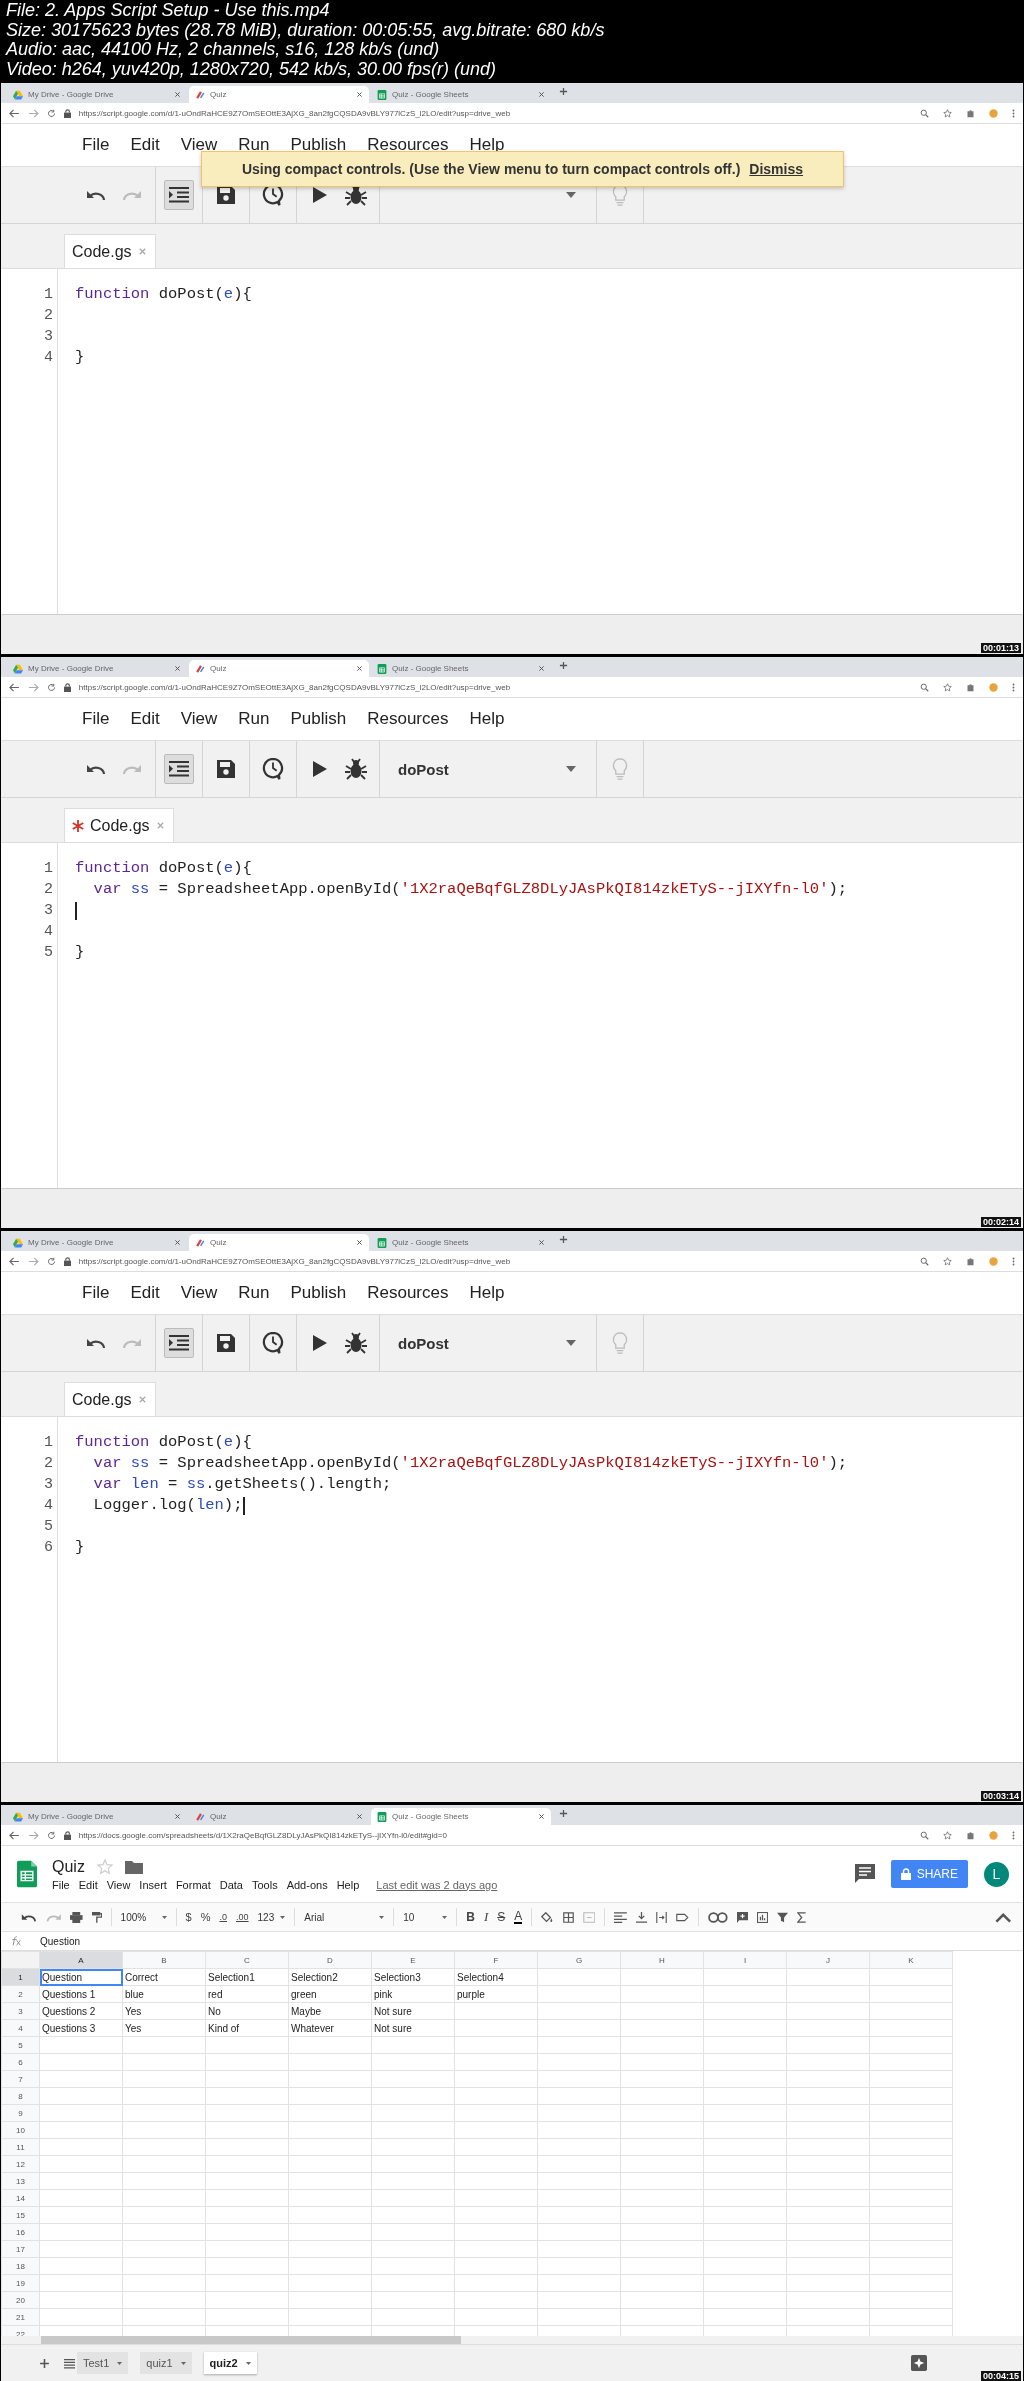  What do you see at coordinates (262, 1835) in the screenshot?
I see `address-bar: https://docs.google.com/spreadsheets/d/1X2raQeBqfGLZ8DLyJAsPkQI814zkETyS--jIXYfn-l0/edit#gid=0` at bounding box center [262, 1835].